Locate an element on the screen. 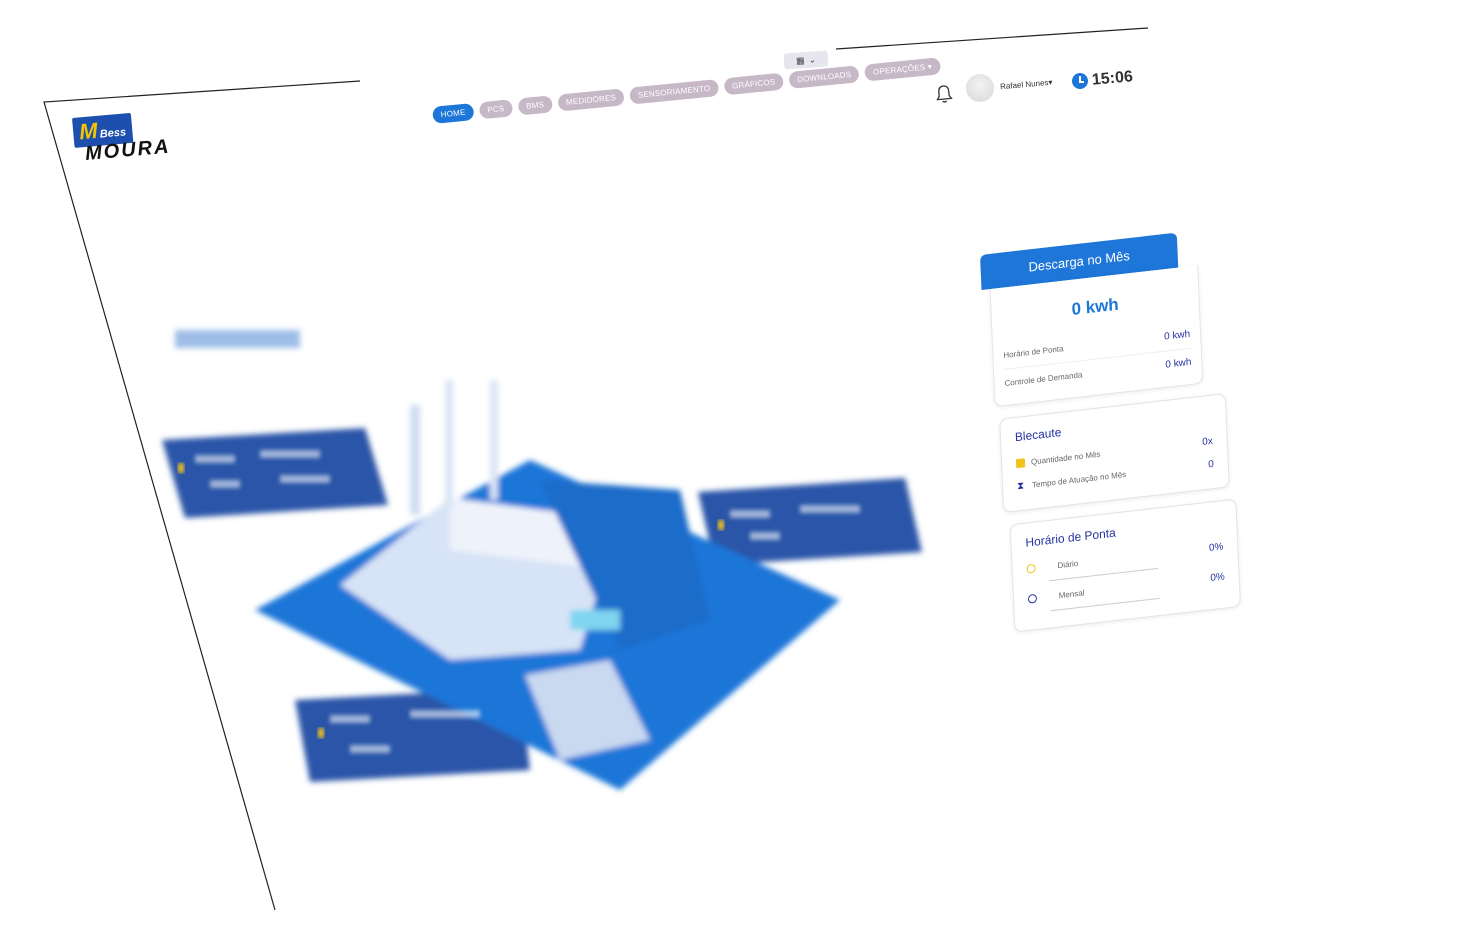  descarga-total: 0 kwh is located at coordinates (1095, 306).